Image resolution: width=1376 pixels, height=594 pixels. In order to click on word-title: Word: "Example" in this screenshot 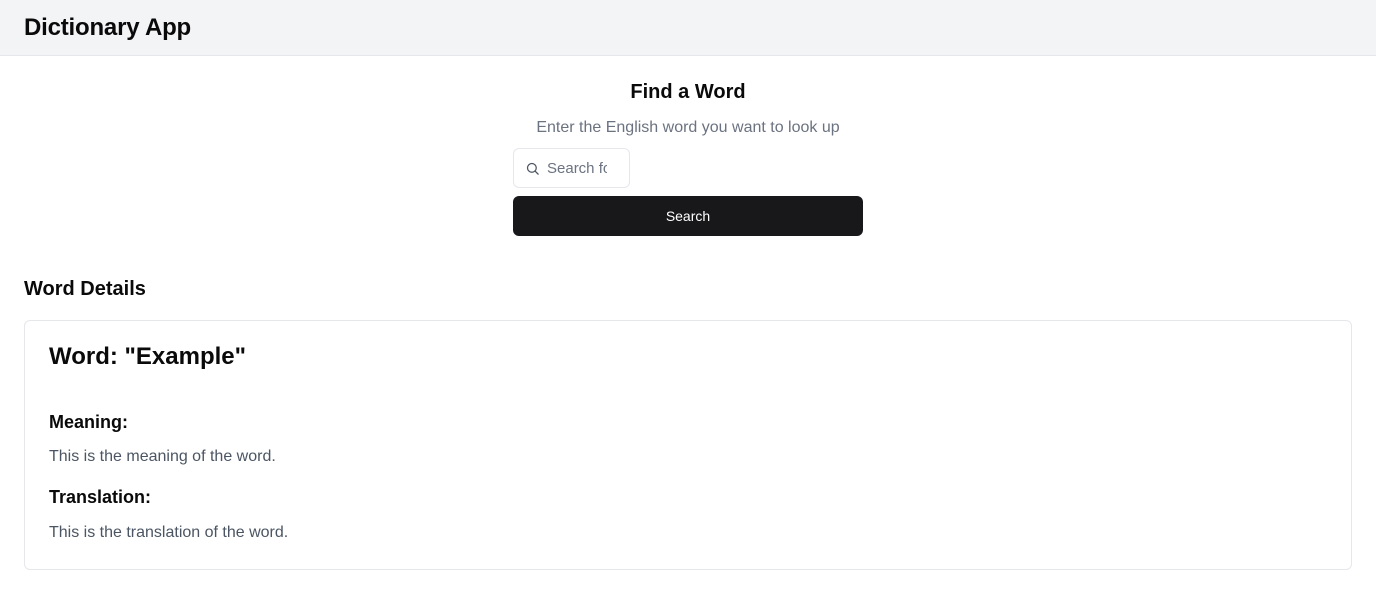, I will do `click(148, 356)`.